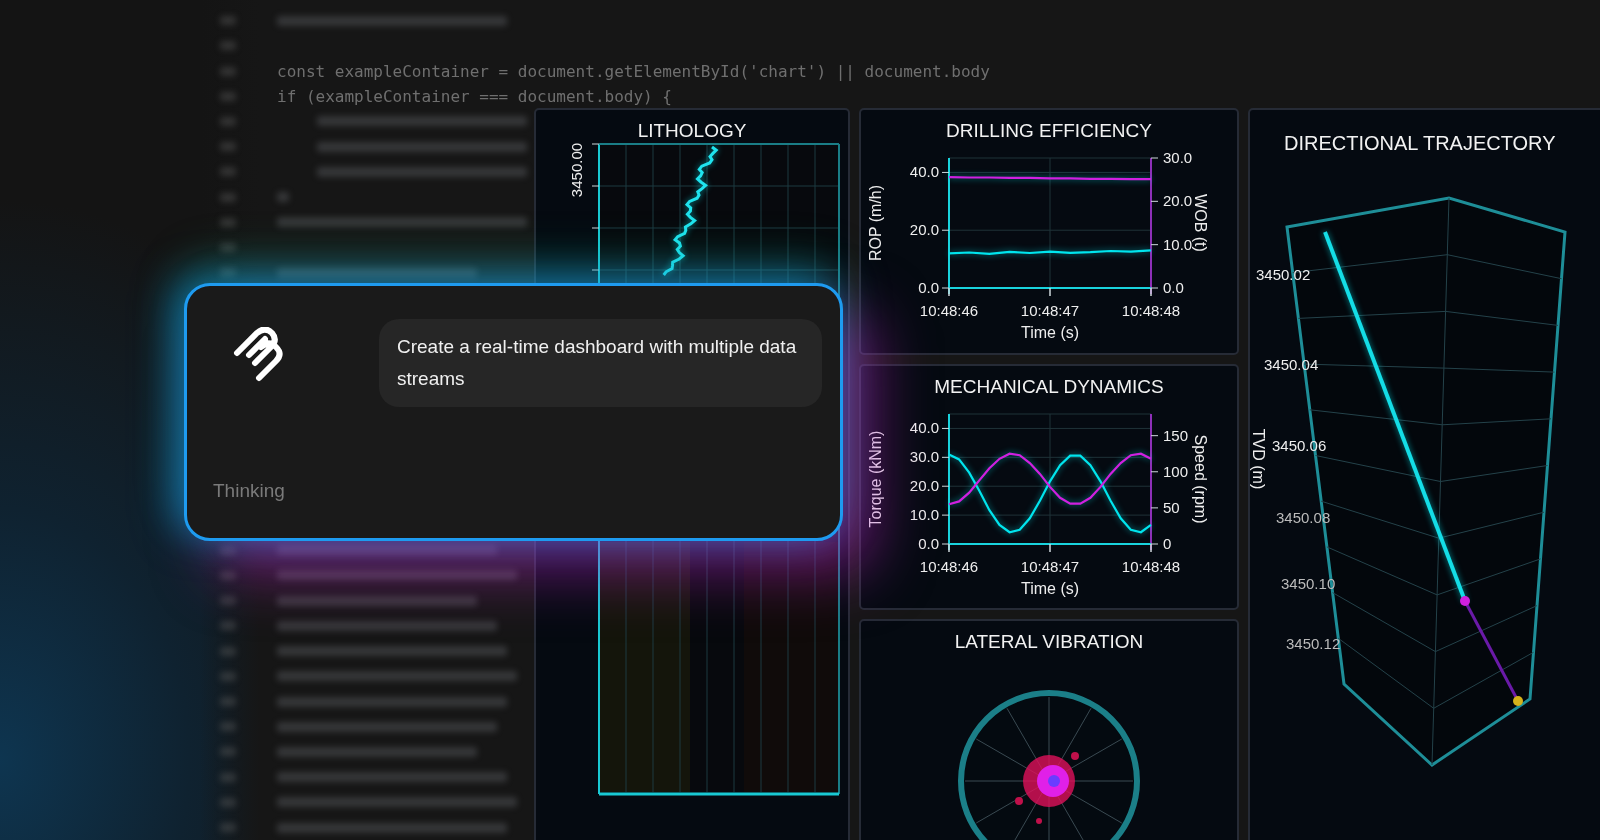 This screenshot has width=1600, height=840. Describe the element at coordinates (875, 479) in the screenshot. I see `axis-title: Torque (kNm)` at that location.